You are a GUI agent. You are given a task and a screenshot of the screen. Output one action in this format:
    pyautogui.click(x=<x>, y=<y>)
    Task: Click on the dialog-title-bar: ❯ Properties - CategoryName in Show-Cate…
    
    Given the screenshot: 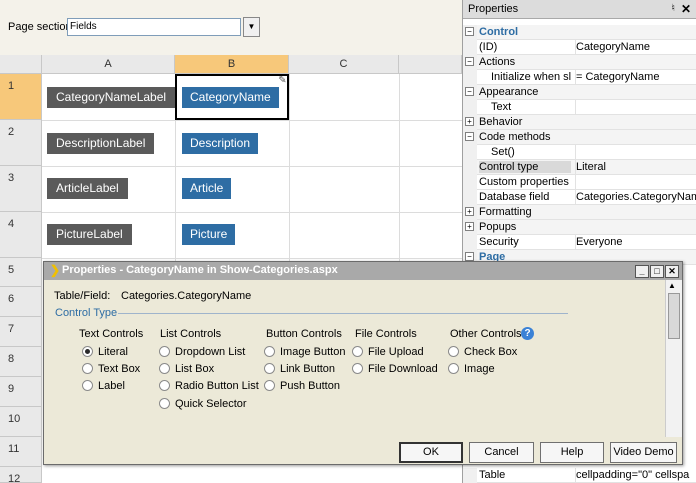 What is the action you would take?
    pyautogui.click(x=363, y=271)
    